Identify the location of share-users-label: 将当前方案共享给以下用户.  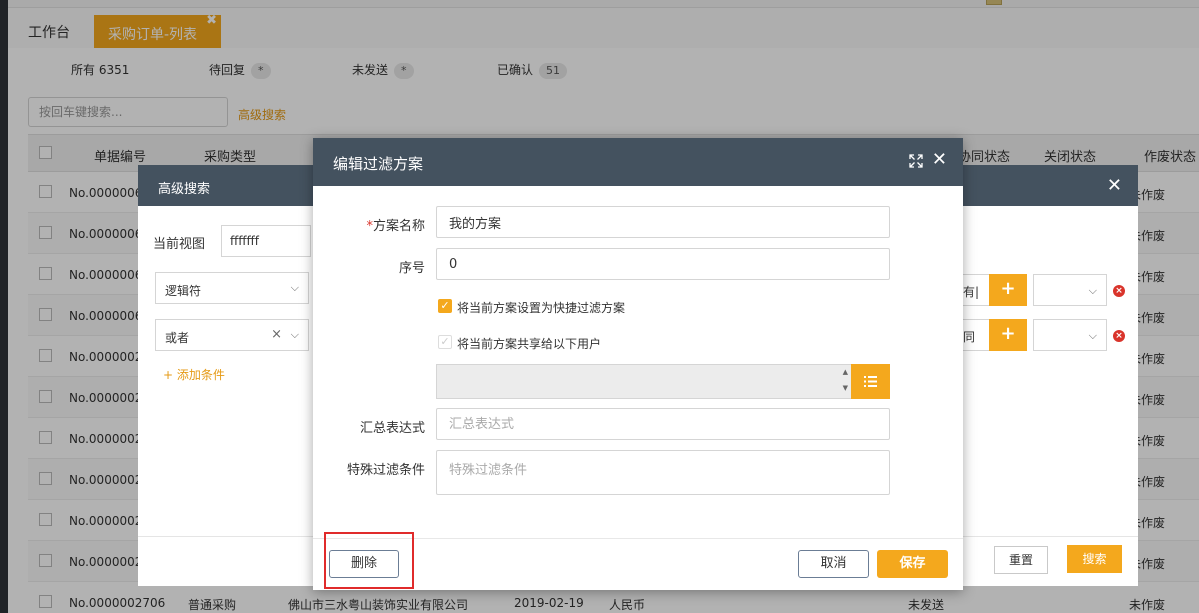
(529, 344).